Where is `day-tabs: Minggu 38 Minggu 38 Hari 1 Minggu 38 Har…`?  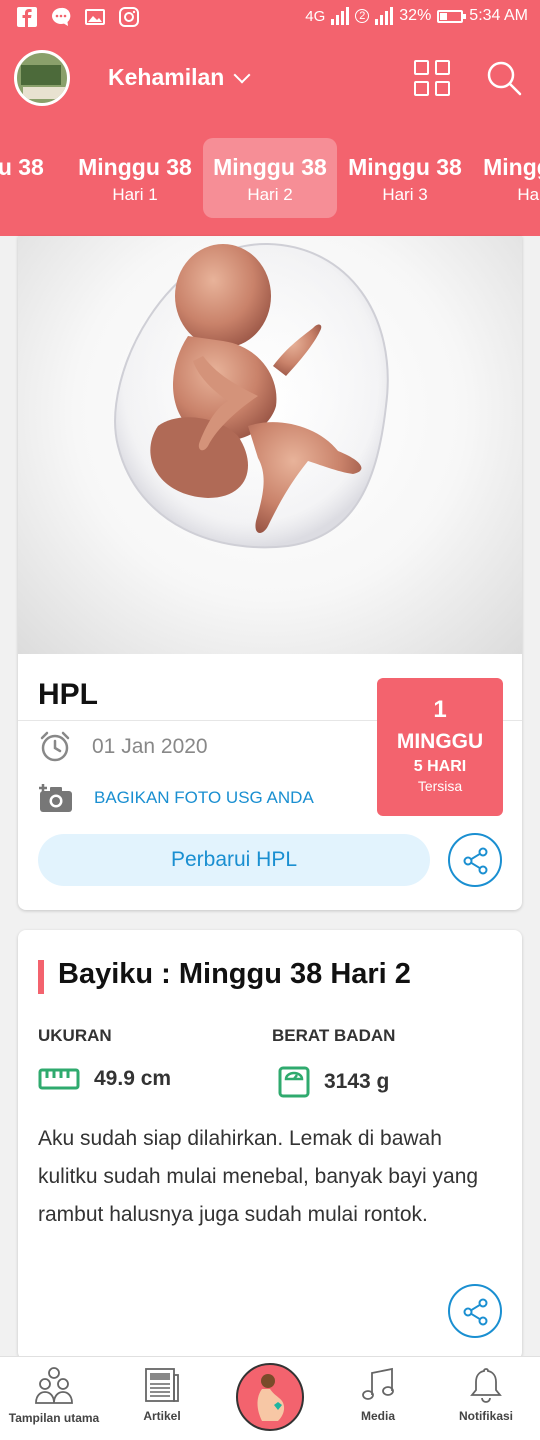 day-tabs: Minggu 38 Minggu 38 Hari 1 Minggu 38 Har… is located at coordinates (270, 178).